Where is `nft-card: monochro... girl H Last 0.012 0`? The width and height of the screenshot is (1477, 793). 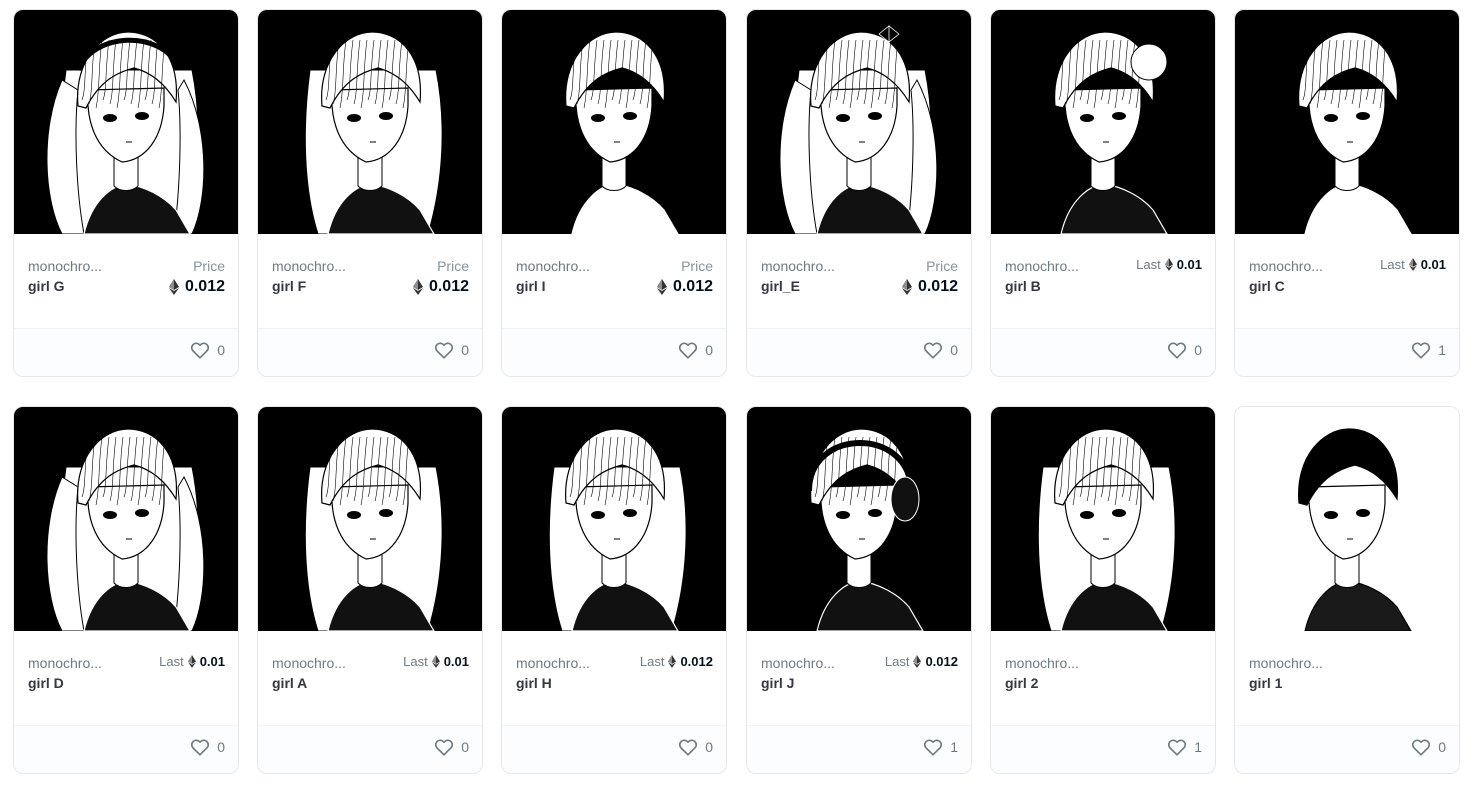
nft-card: monochro... girl H Last 0.012 0 is located at coordinates (614, 590).